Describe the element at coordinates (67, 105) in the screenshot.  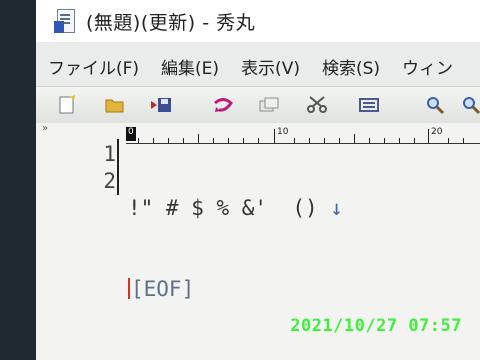
I see `new-file-icon` at that location.